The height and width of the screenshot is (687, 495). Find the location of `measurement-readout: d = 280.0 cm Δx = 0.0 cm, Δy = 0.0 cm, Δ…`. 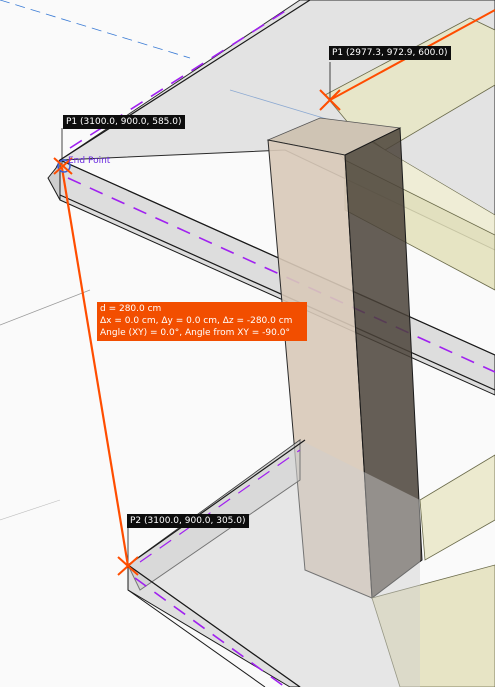

measurement-readout: d = 280.0 cm Δx = 0.0 cm, Δy = 0.0 cm, Δ… is located at coordinates (202, 321).